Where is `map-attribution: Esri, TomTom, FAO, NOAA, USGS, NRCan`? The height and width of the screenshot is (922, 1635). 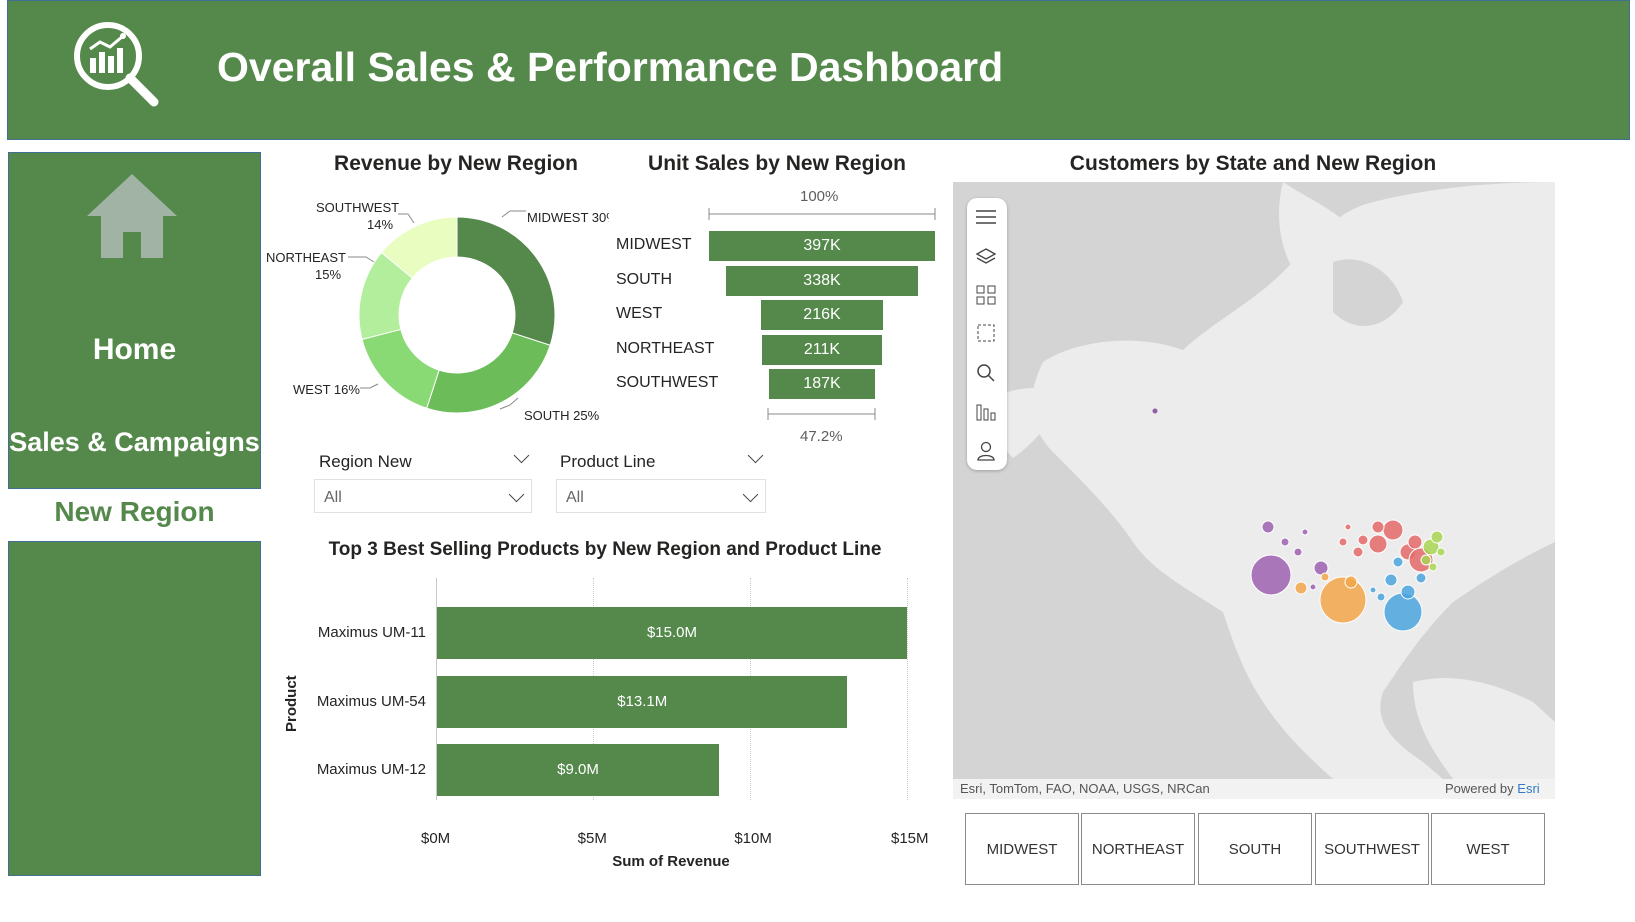
map-attribution: Esri, TomTom, FAO, NOAA, USGS, NRCan is located at coordinates (1085, 788).